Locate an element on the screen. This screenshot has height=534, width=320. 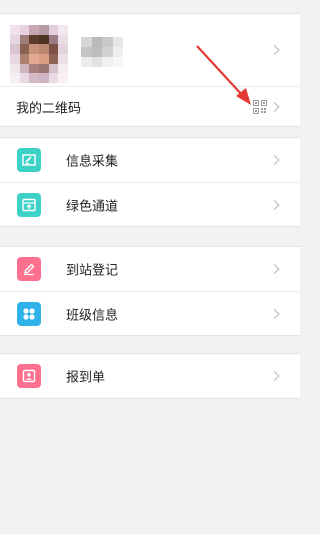
menu-group-3: 报到单 is located at coordinates (150, 376).